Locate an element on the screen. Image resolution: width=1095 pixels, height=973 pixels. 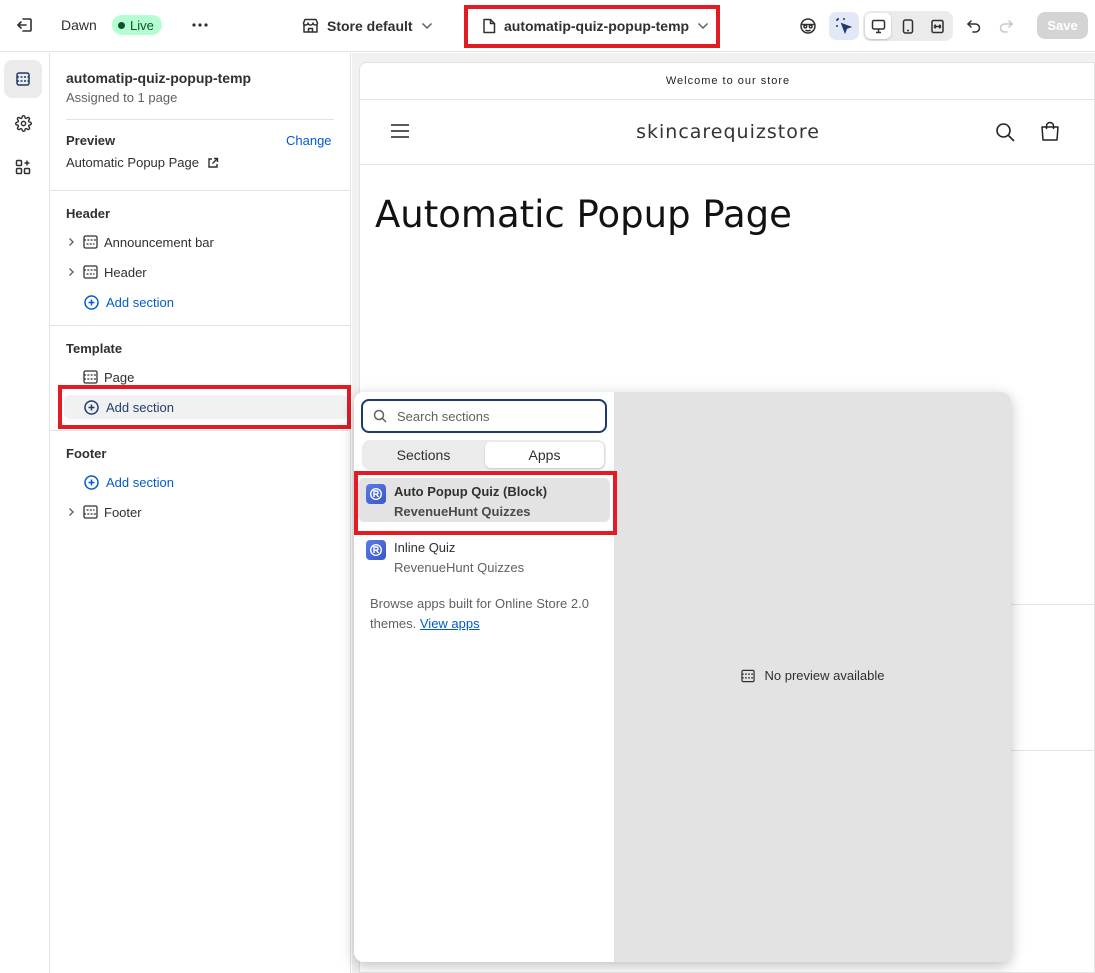
header-add-section-button: Add section is located at coordinates (129, 302).